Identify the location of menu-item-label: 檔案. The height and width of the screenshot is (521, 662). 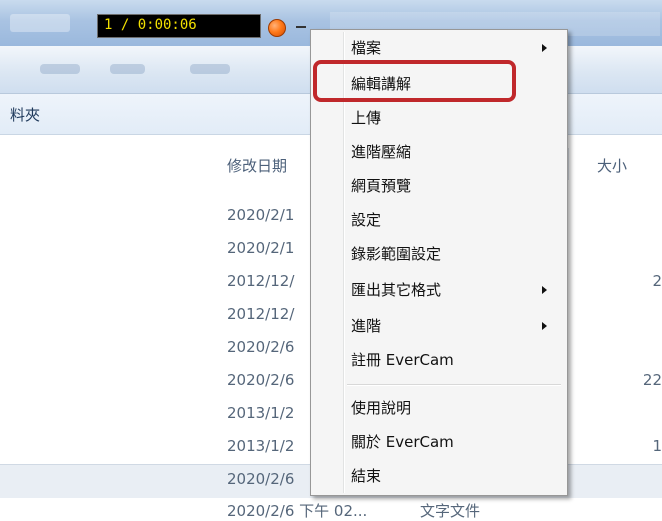
(366, 48).